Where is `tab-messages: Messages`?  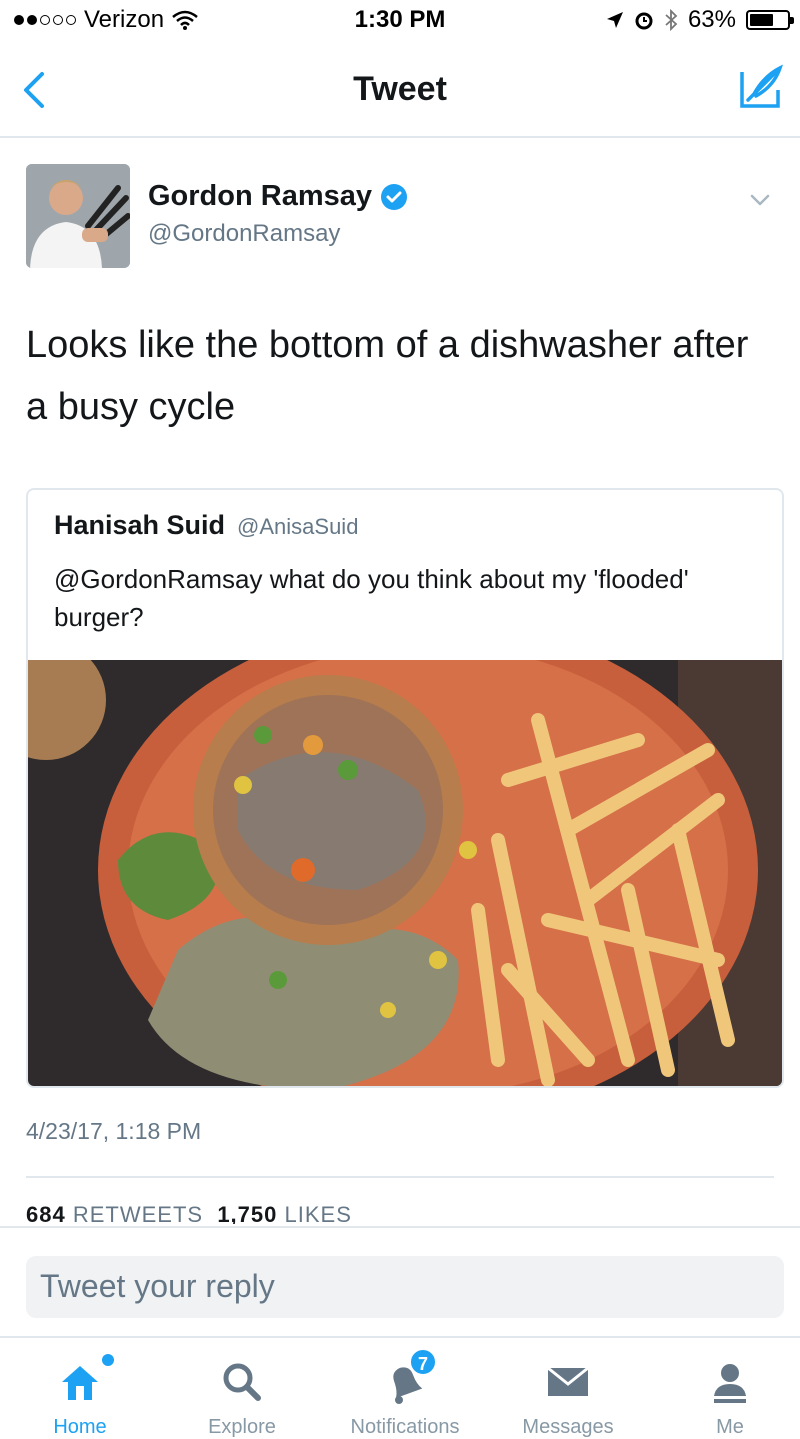 tab-messages: Messages is located at coordinates (568, 1388).